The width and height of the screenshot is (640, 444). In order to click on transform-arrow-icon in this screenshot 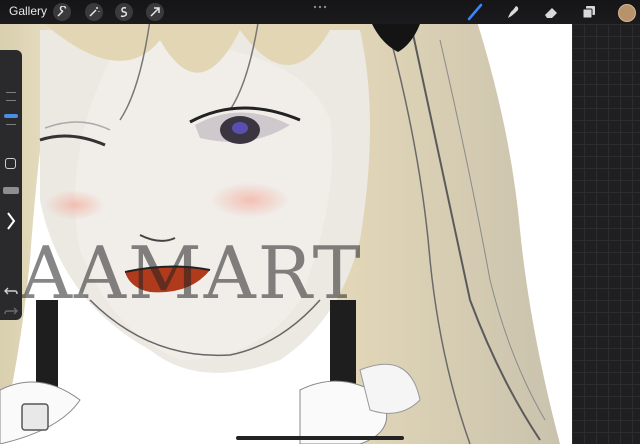, I will do `click(155, 12)`.